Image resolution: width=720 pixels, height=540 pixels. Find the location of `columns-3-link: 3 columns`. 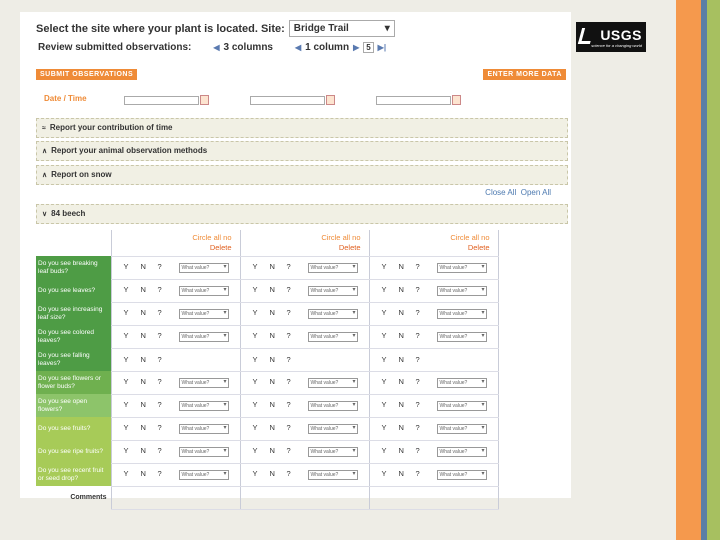

columns-3-link: 3 columns is located at coordinates (248, 47).